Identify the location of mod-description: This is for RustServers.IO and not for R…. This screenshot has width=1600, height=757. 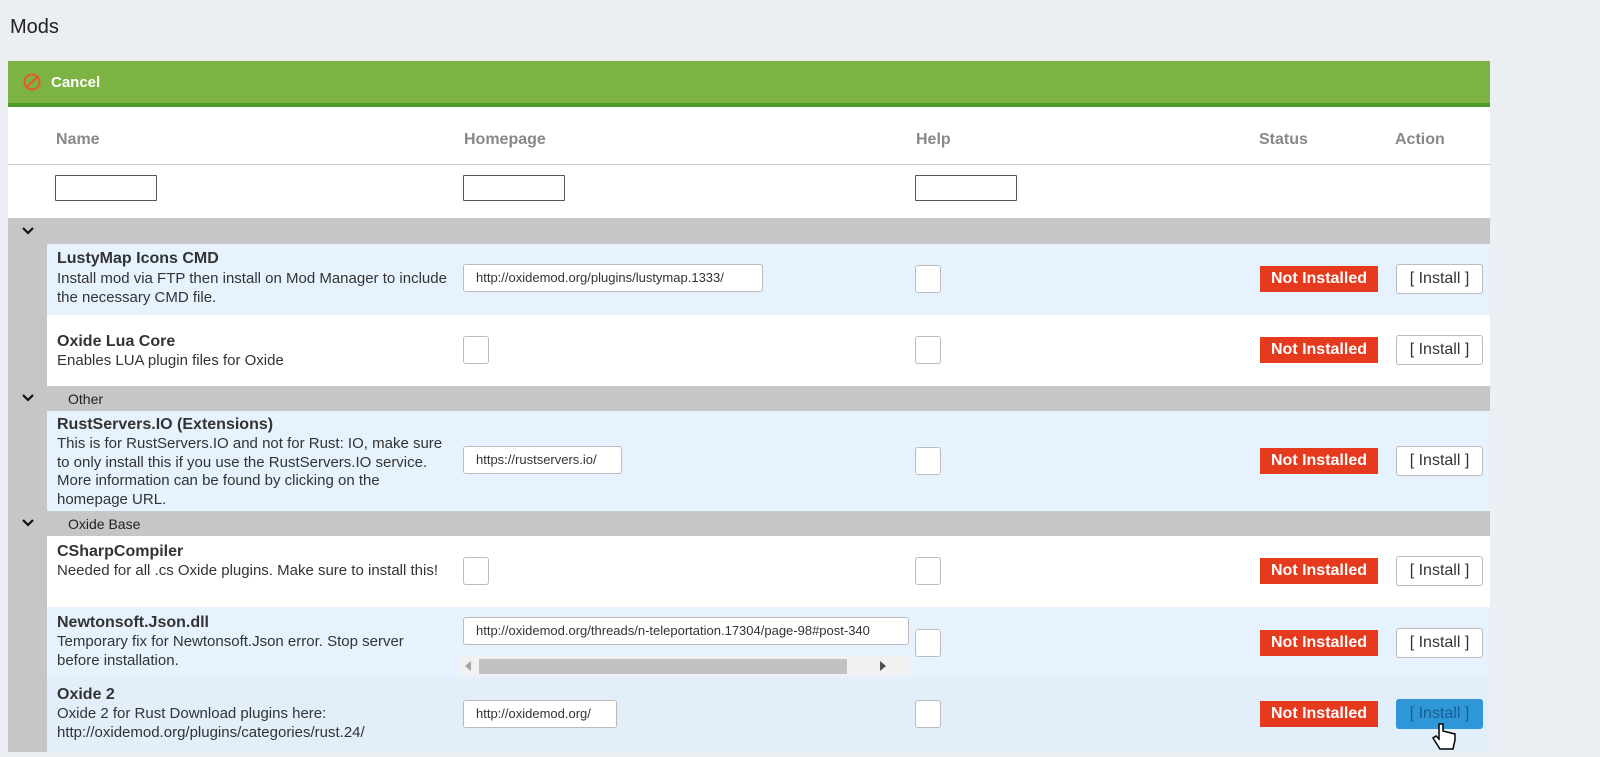
(250, 471).